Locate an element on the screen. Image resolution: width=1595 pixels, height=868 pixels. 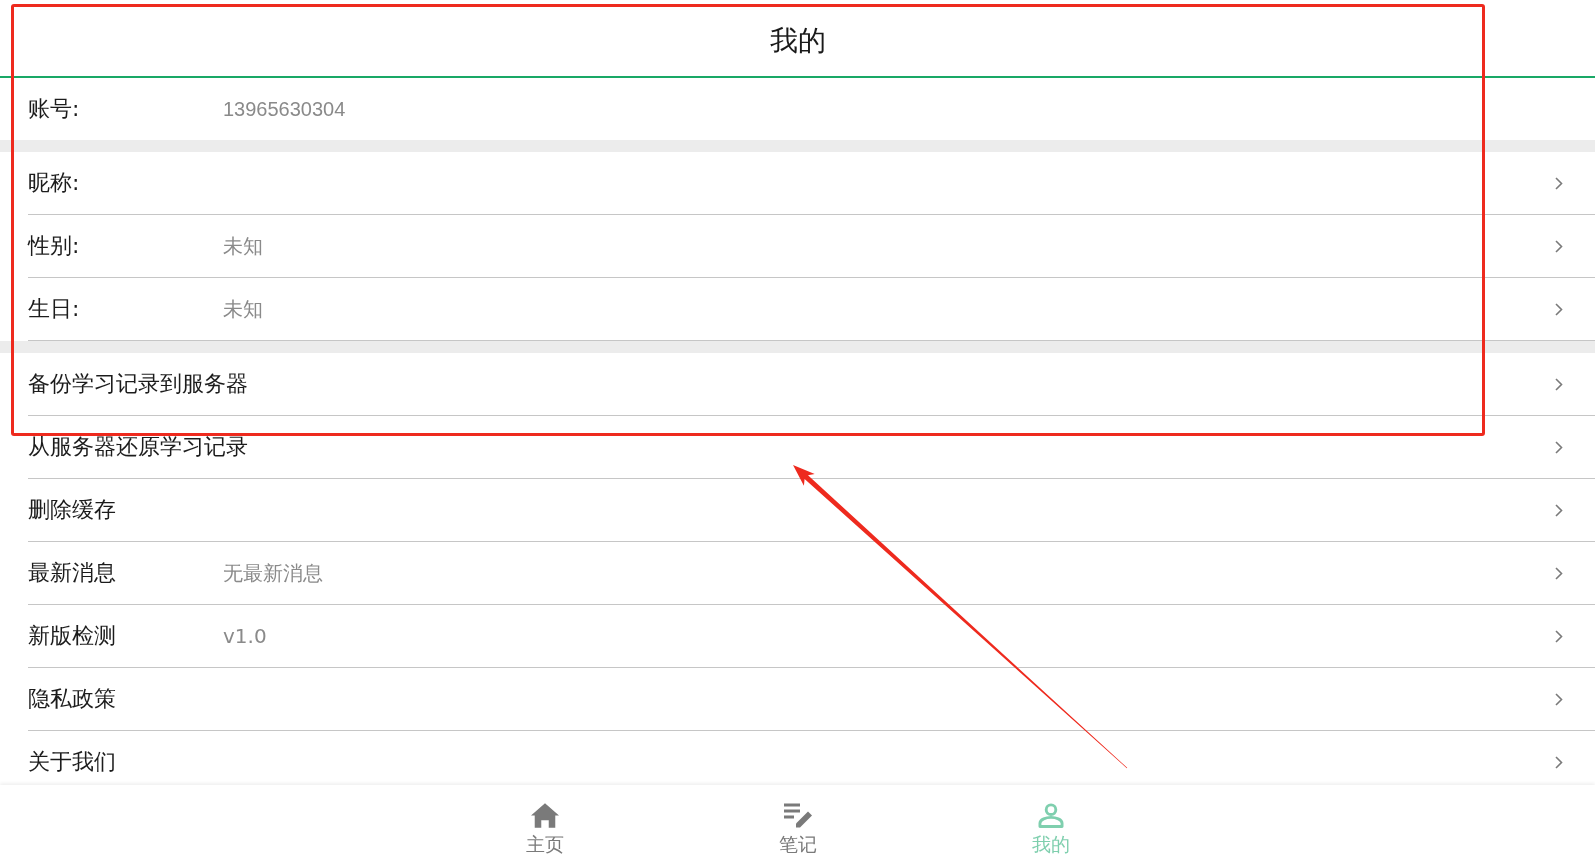
item-label: 从服务器还原学习记录 is located at coordinates (138, 447).